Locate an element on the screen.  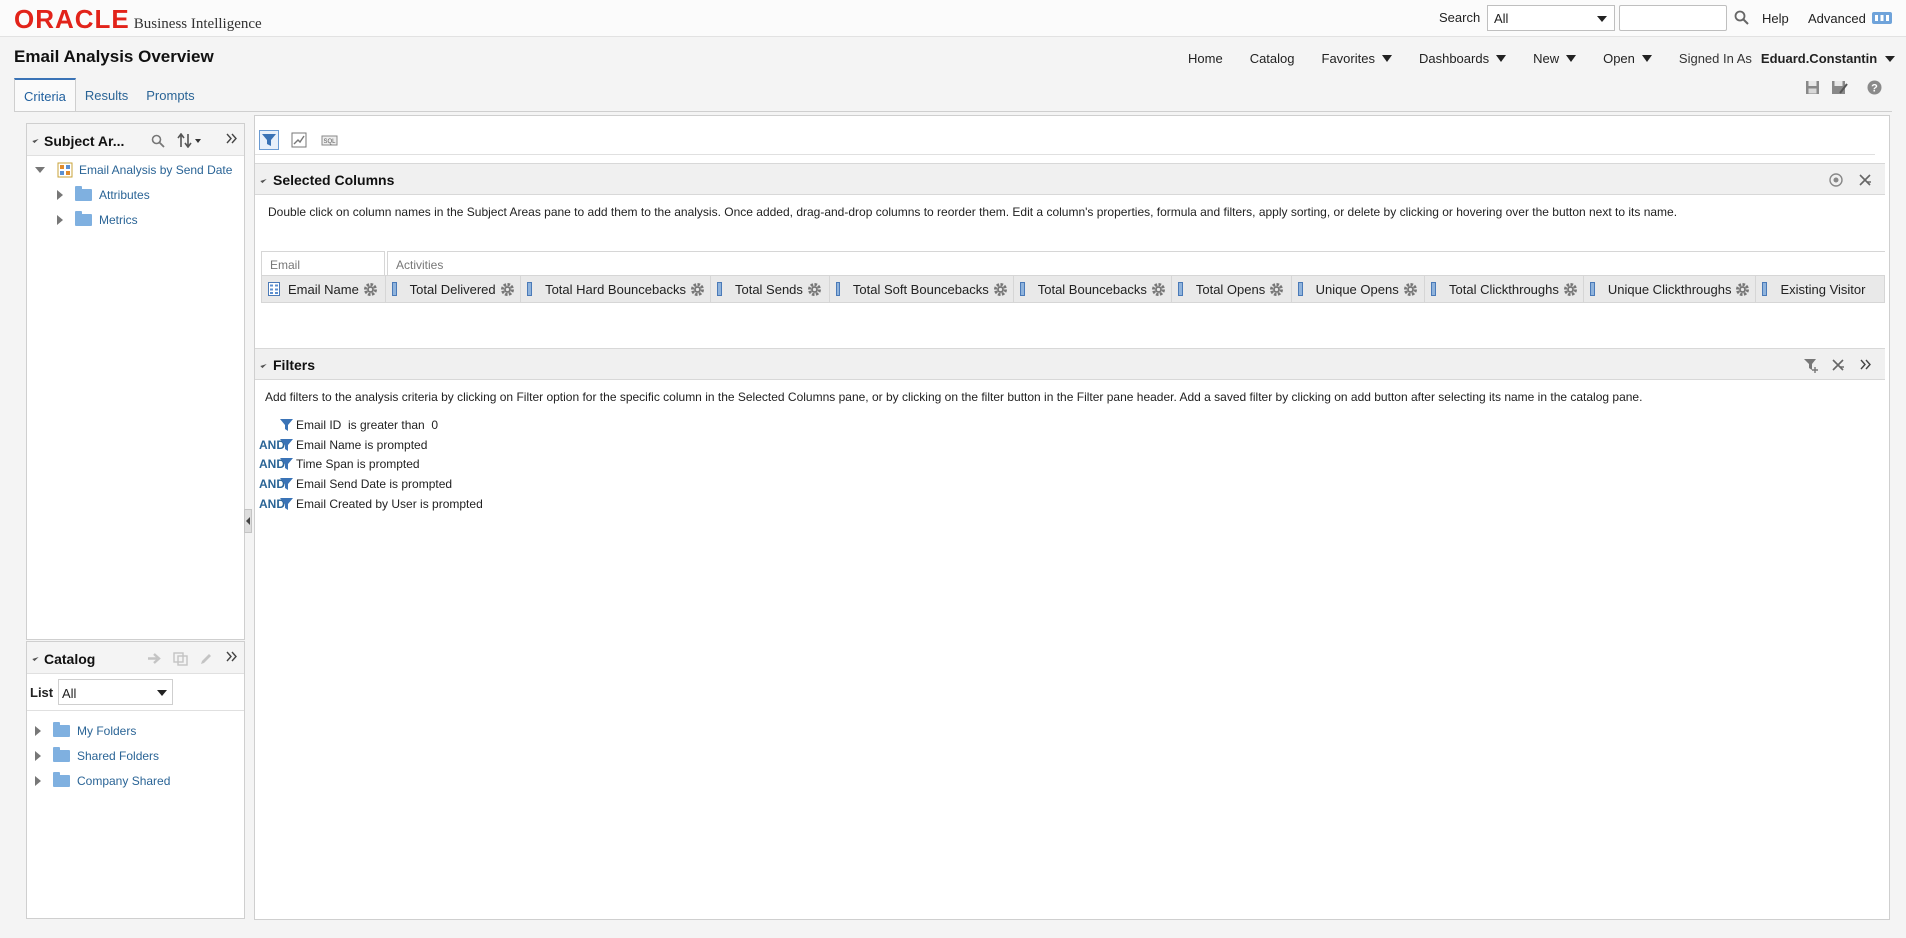
filter-toggle-icon is located at coordinates (269, 140).